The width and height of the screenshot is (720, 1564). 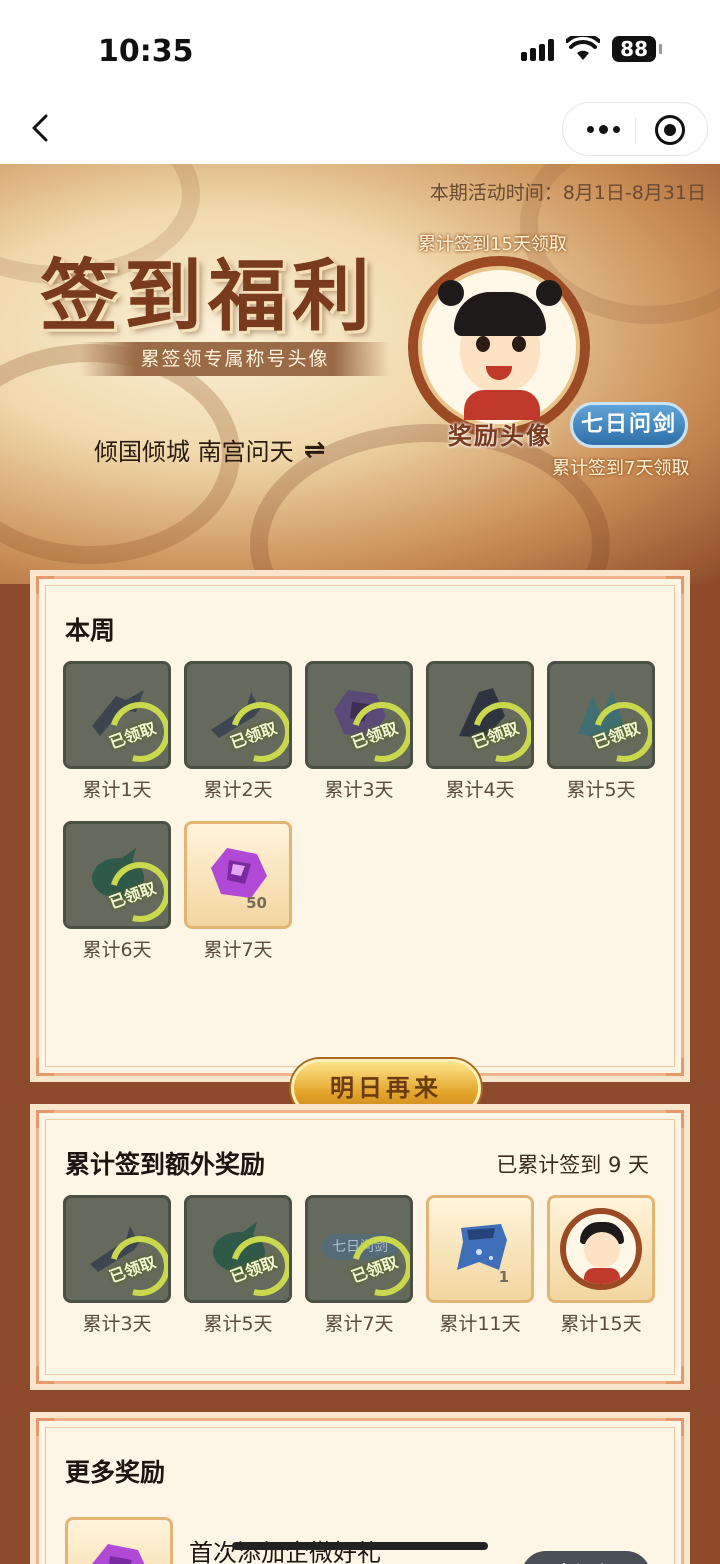 What do you see at coordinates (482, 1247) in the screenshot?
I see `blue-cape-icon` at bounding box center [482, 1247].